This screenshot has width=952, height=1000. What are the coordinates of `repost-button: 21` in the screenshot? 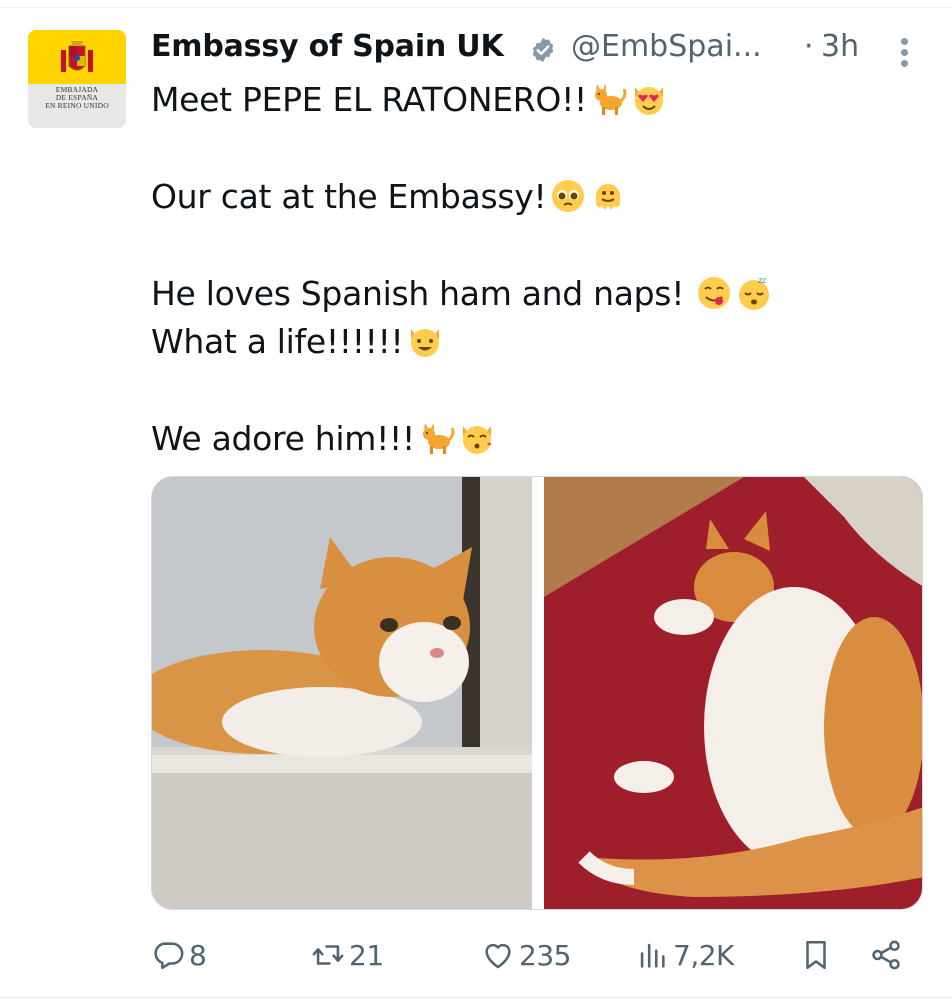 It's located at (347, 955).